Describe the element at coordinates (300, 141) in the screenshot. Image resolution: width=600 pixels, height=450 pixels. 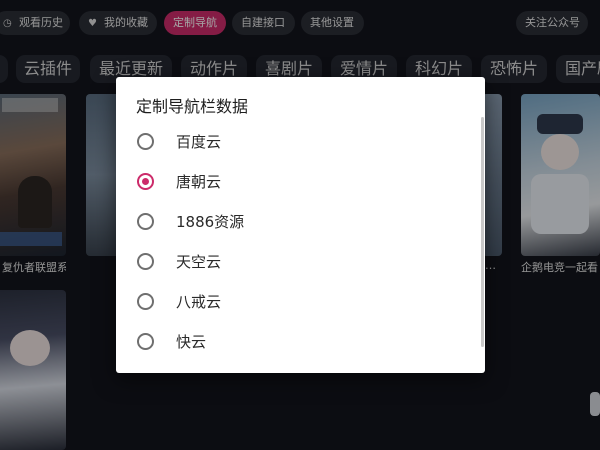
I see `option-baiduyun: 百度云` at that location.